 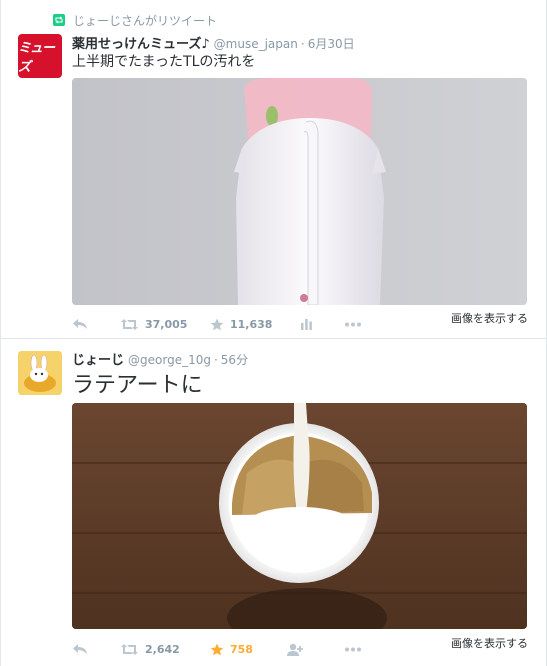 I want to click on retweet-count: 37,005, so click(x=166, y=324).